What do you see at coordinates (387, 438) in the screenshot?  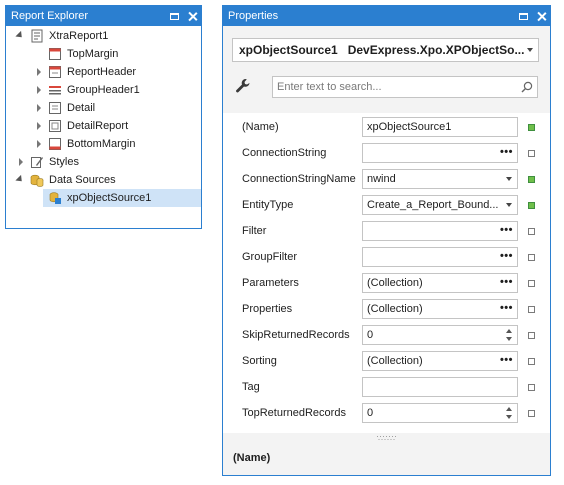 I see `splitter-grip-icon` at bounding box center [387, 438].